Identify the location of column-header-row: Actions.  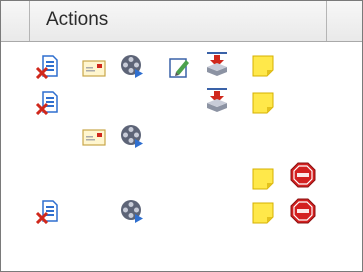
(181, 21).